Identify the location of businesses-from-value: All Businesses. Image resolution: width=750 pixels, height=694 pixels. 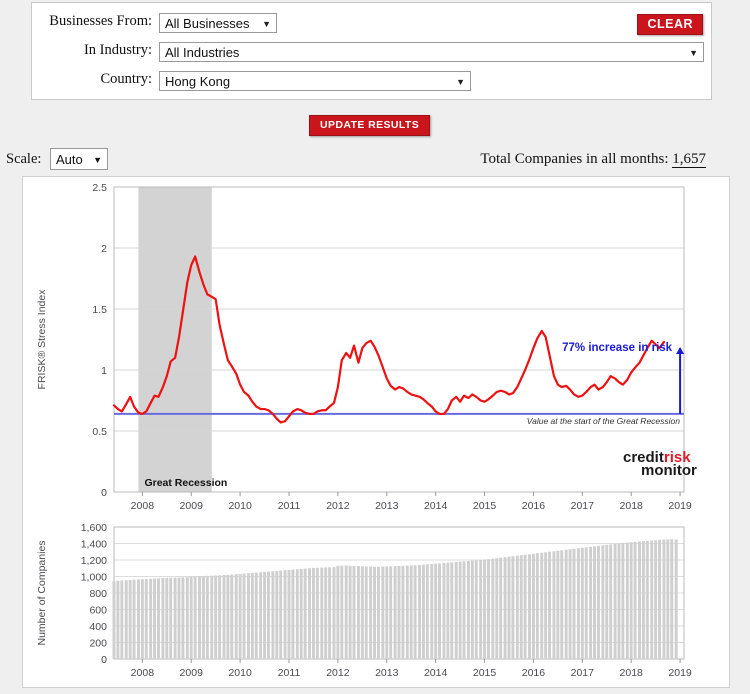
(207, 23).